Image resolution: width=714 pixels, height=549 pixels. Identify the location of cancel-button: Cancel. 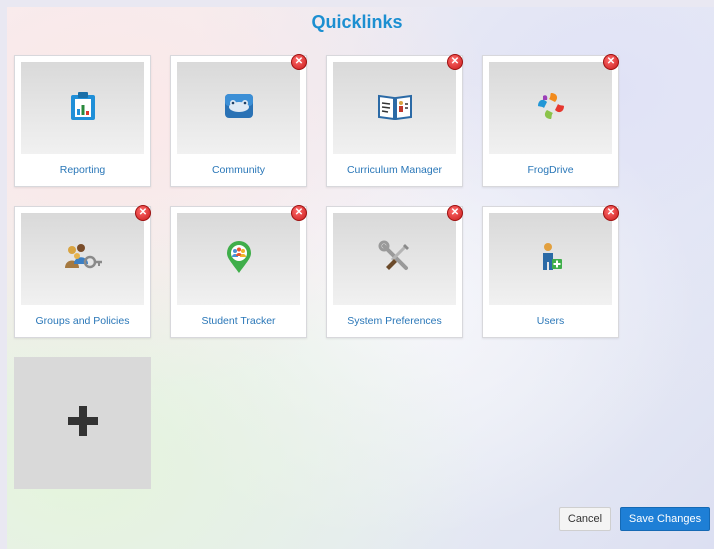
(585, 519).